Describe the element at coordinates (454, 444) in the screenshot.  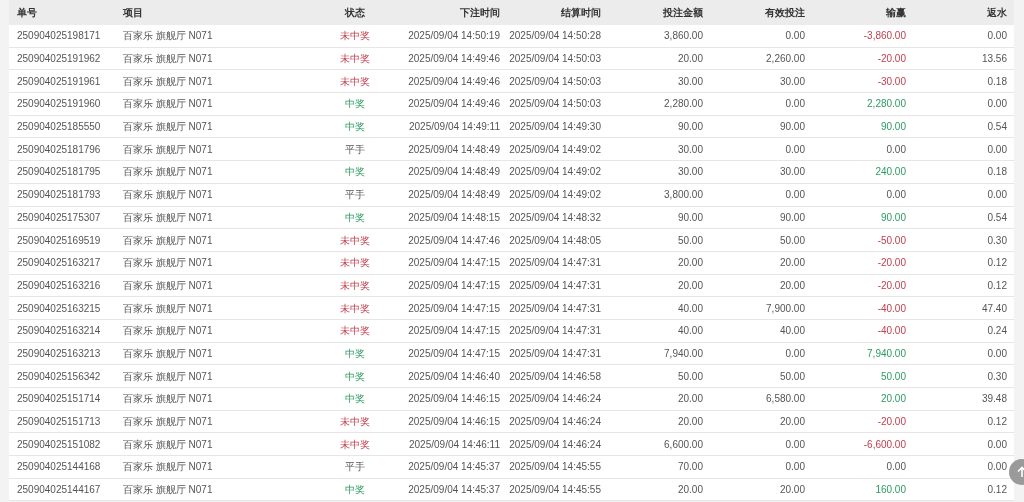
I see `table-cell-text: 2025/09/04 14:46:11` at that location.